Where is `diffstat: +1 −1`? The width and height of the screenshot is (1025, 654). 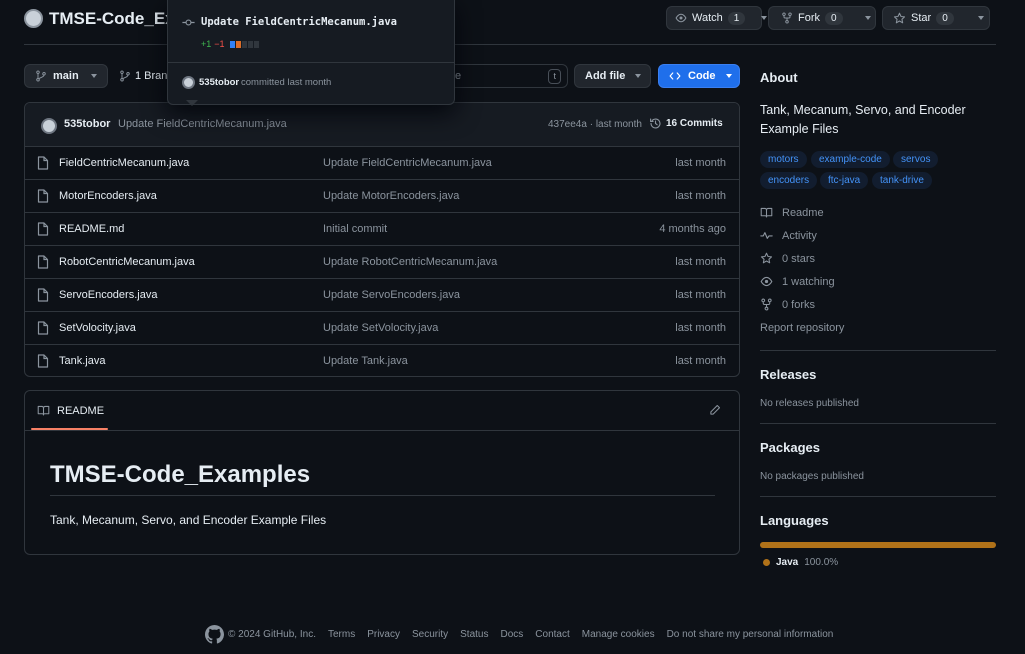 diffstat: +1 −1 is located at coordinates (230, 44).